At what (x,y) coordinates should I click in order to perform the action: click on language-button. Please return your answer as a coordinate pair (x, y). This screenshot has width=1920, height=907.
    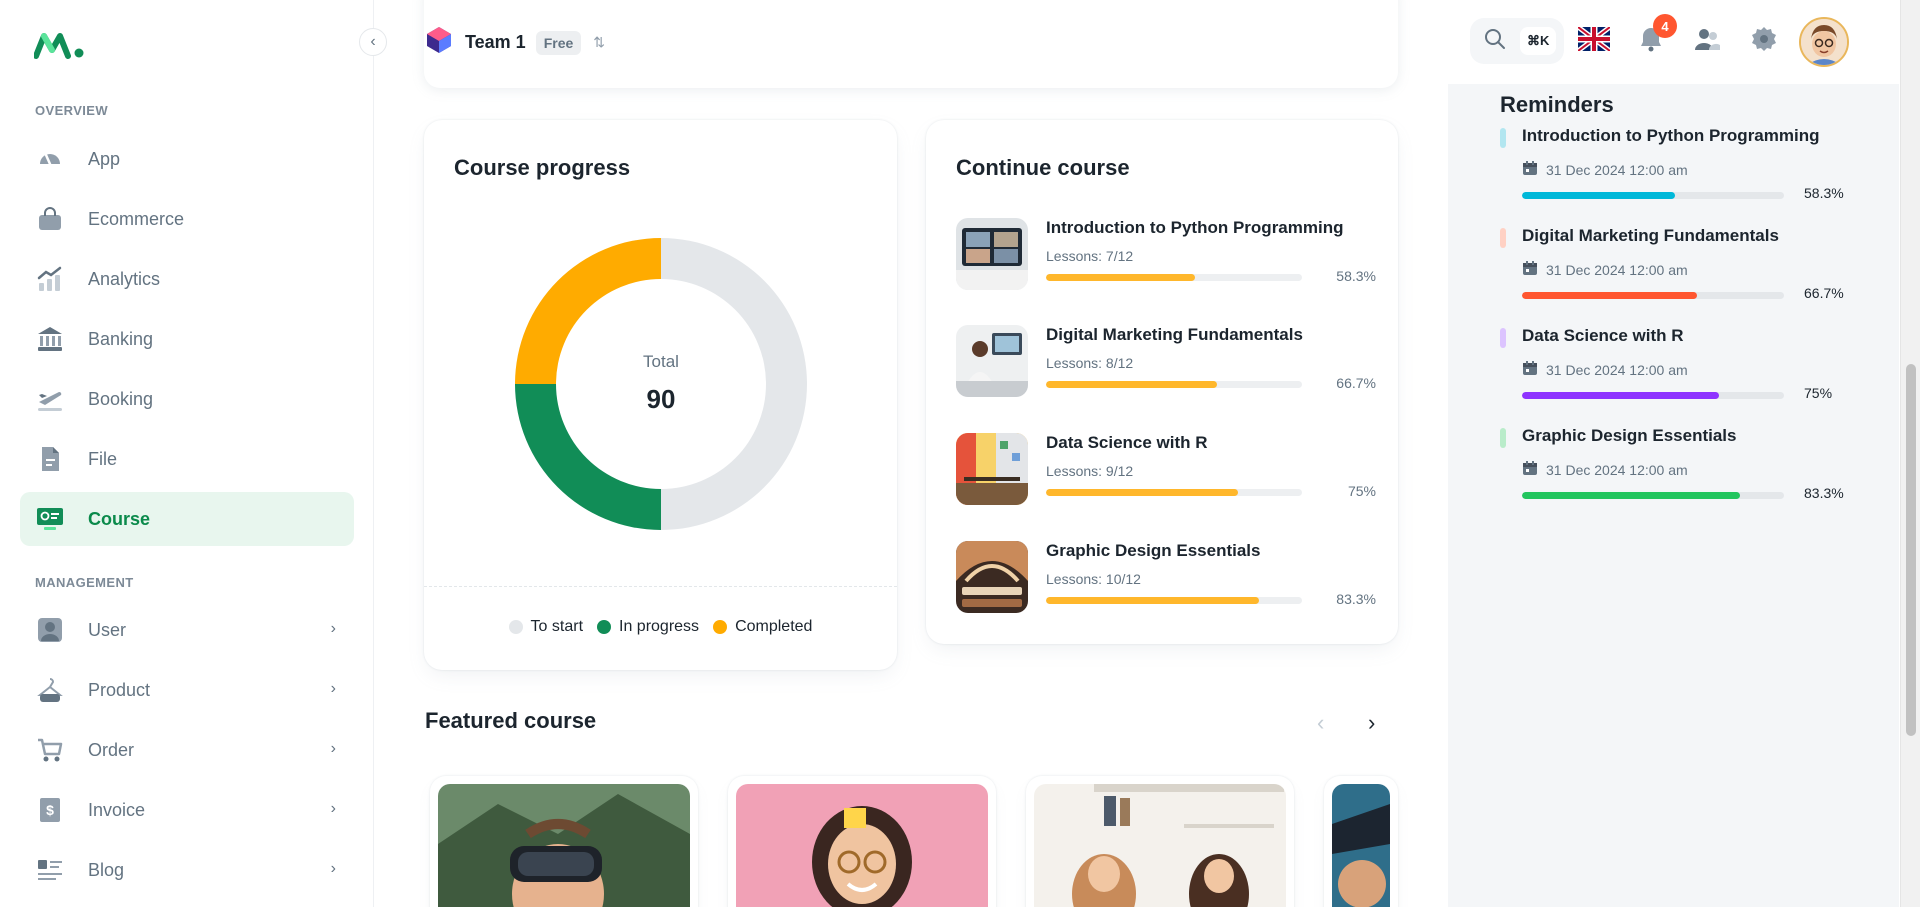
    Looking at the image, I should click on (1594, 41).